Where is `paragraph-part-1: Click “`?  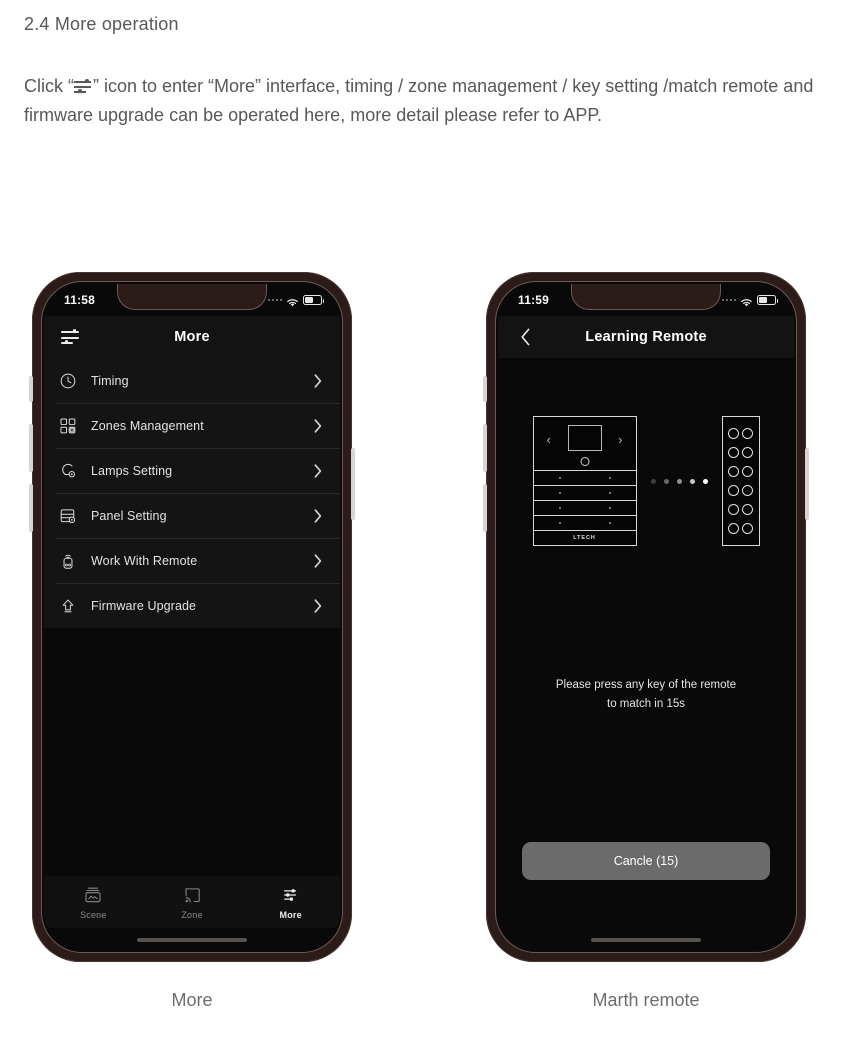
paragraph-part-1: Click “ is located at coordinates (49, 86).